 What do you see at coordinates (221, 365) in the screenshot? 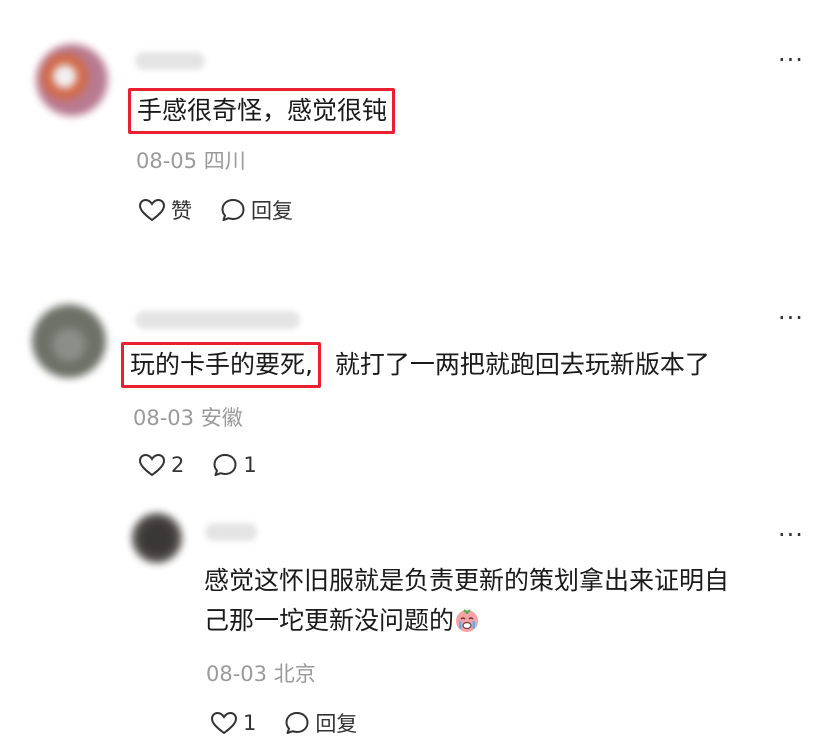
I see `highlighted-text: 玩的卡手的要死,` at bounding box center [221, 365].